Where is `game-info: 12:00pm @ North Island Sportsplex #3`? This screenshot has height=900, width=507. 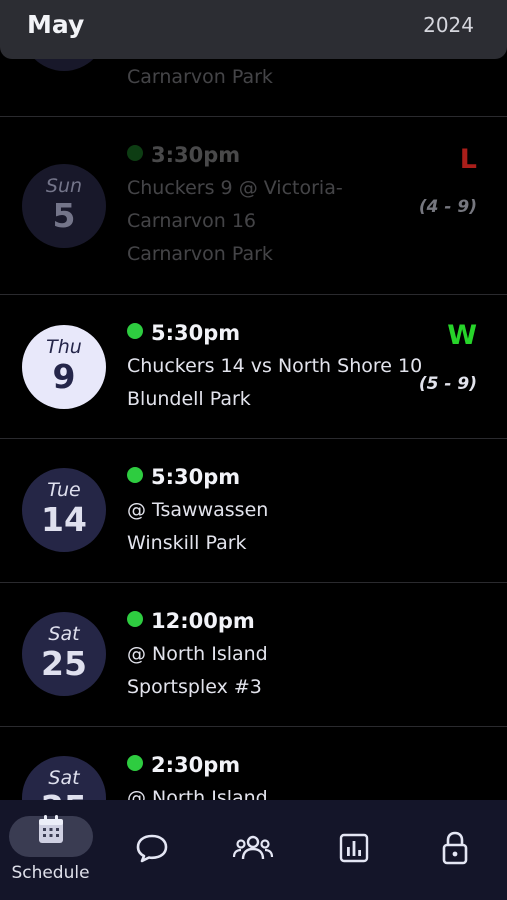
game-info: 12:00pm @ North Island Sportsplex #3 is located at coordinates (277, 654).